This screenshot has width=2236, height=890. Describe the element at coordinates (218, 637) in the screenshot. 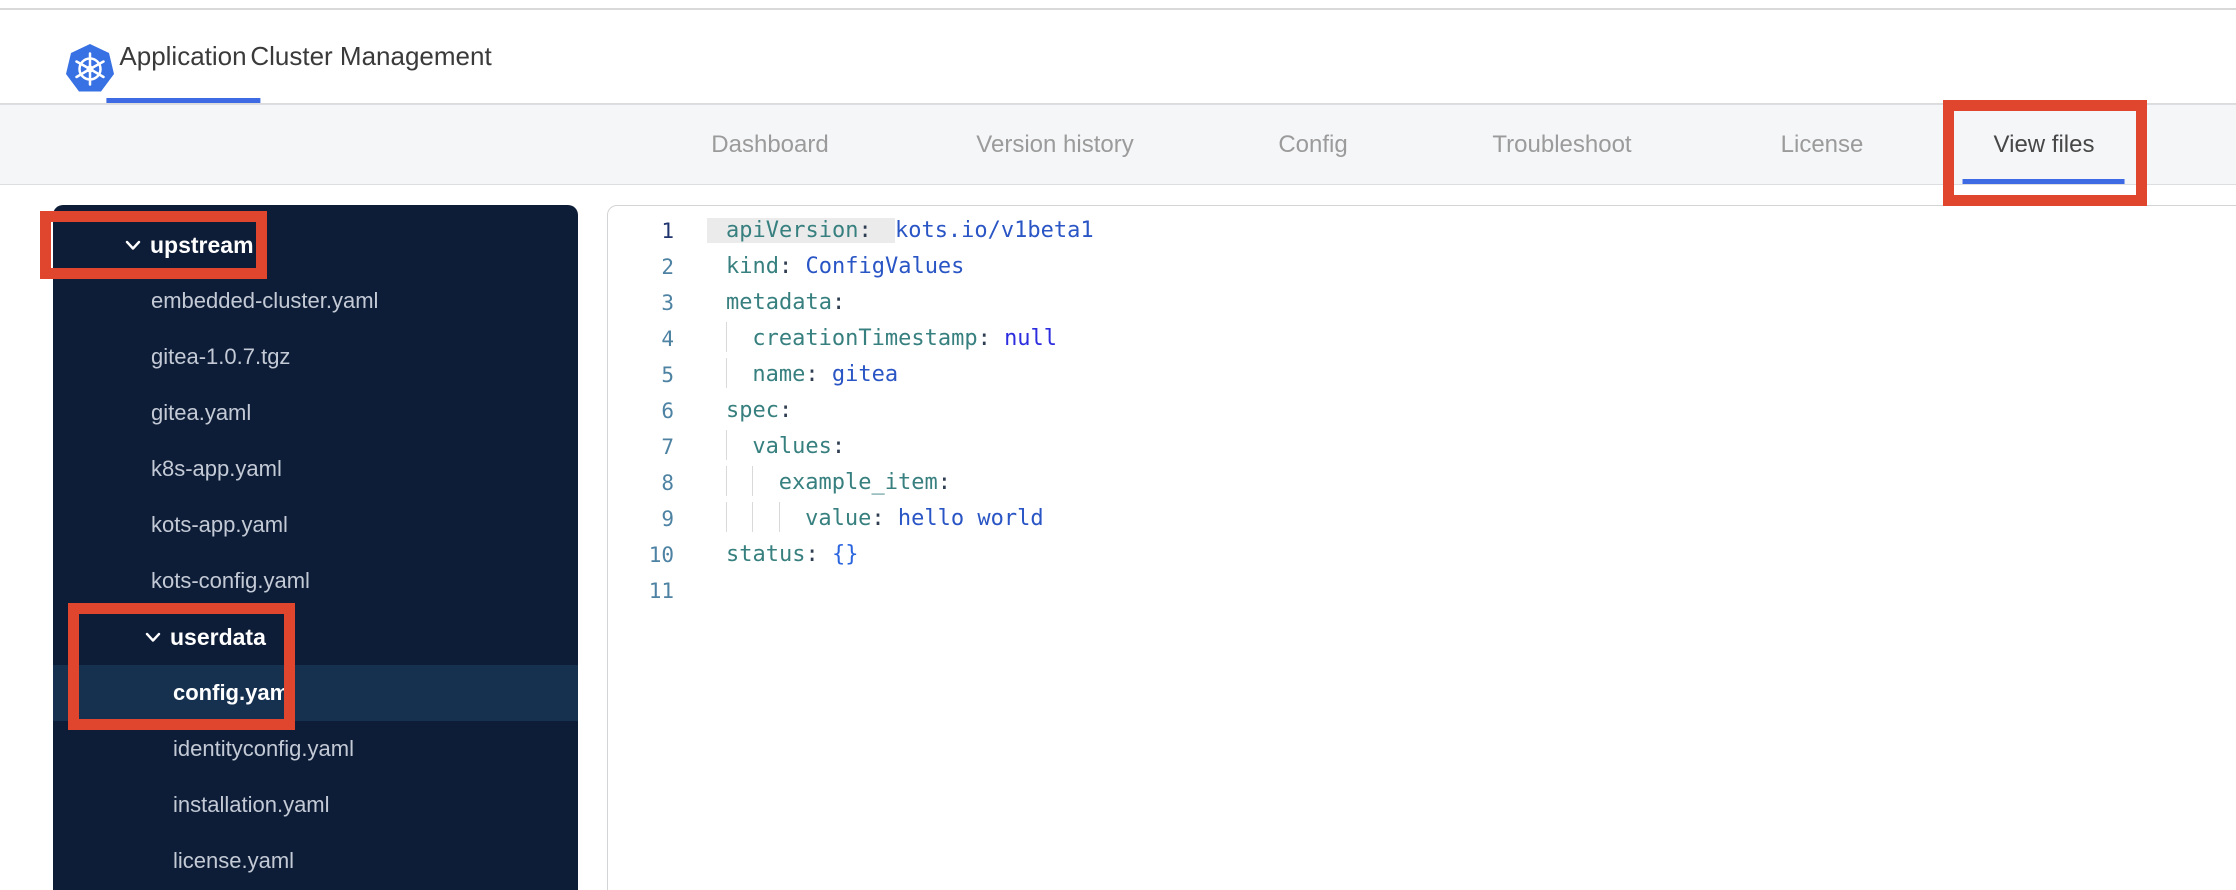

I see `tree-item-label: userdata` at that location.